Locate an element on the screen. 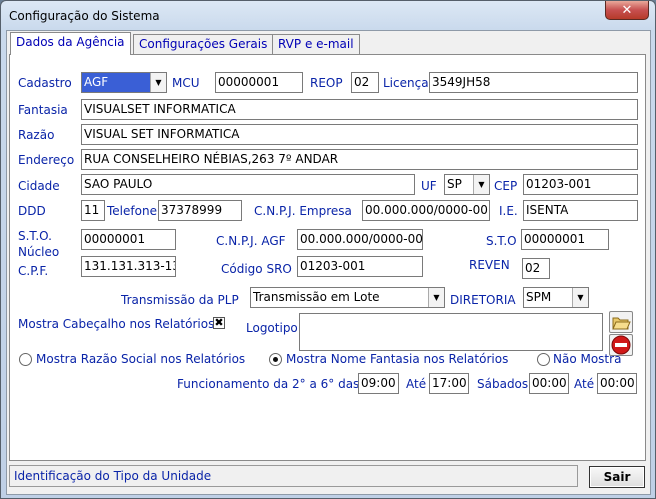 Image resolution: width=656 pixels, height=499 pixels. logotipo-box is located at coordinates (451, 332).